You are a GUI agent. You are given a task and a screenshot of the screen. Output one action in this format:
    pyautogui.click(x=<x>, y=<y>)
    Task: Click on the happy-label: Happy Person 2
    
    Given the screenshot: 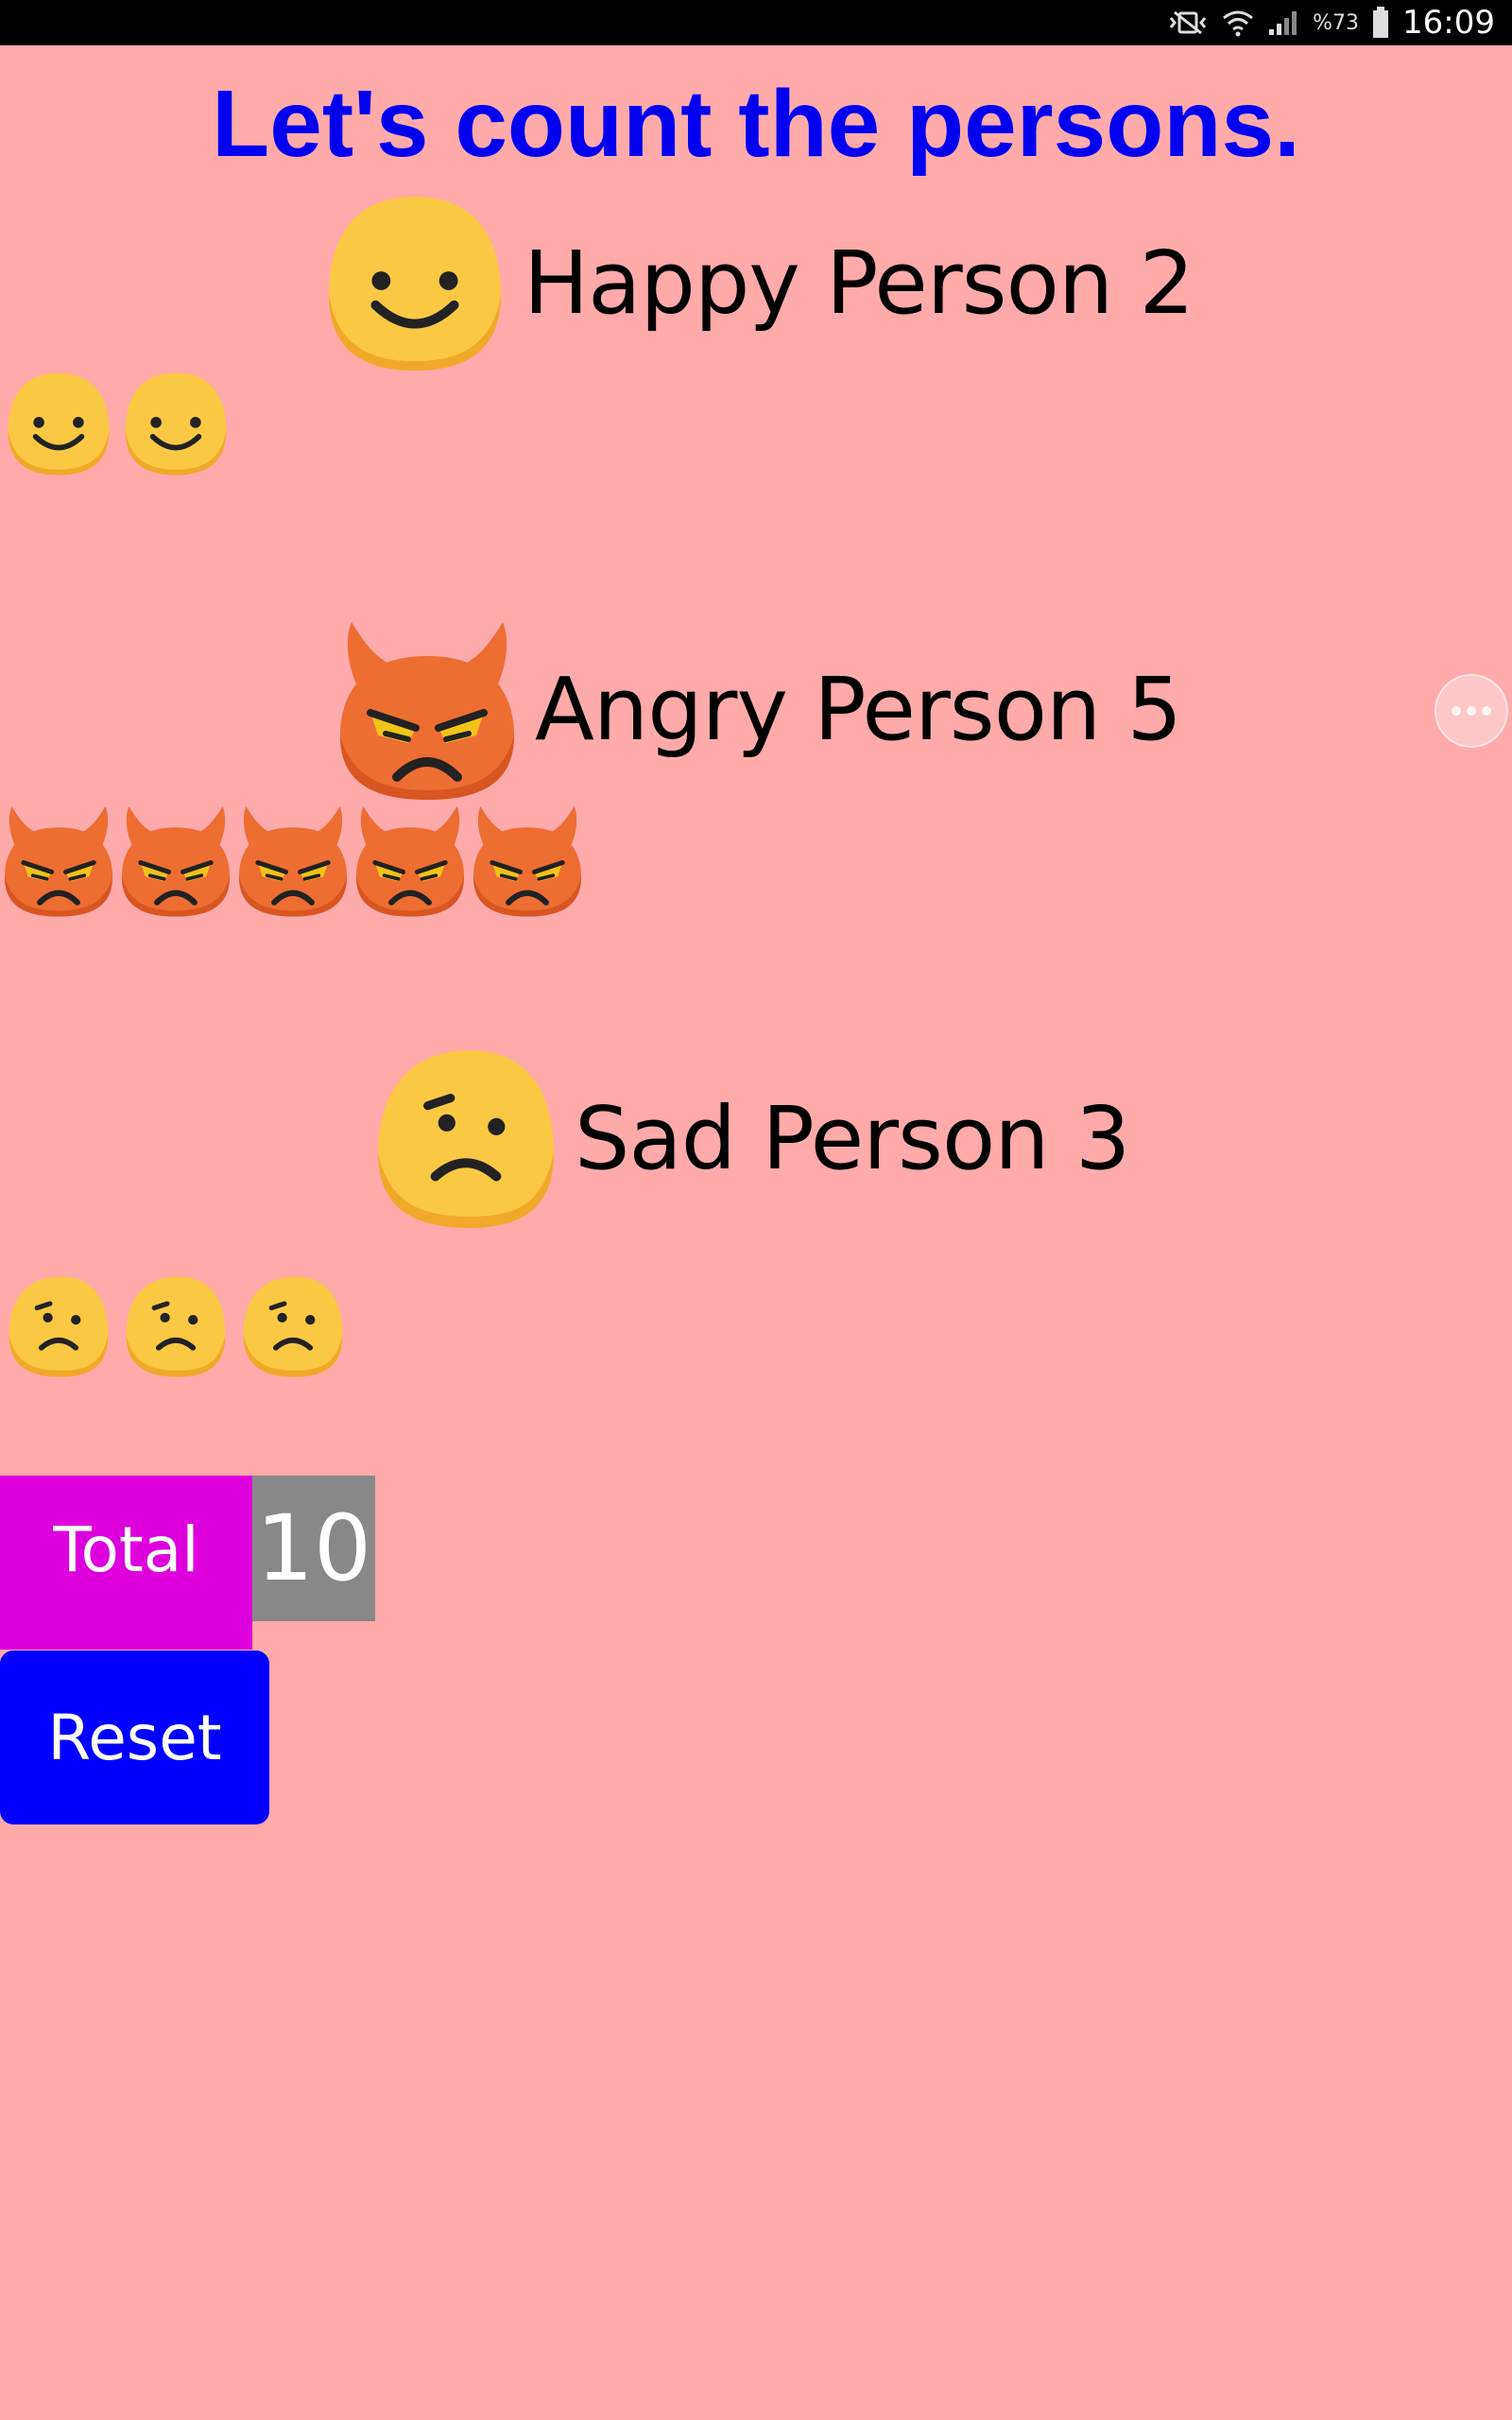 What is the action you would take?
    pyautogui.click(x=859, y=283)
    